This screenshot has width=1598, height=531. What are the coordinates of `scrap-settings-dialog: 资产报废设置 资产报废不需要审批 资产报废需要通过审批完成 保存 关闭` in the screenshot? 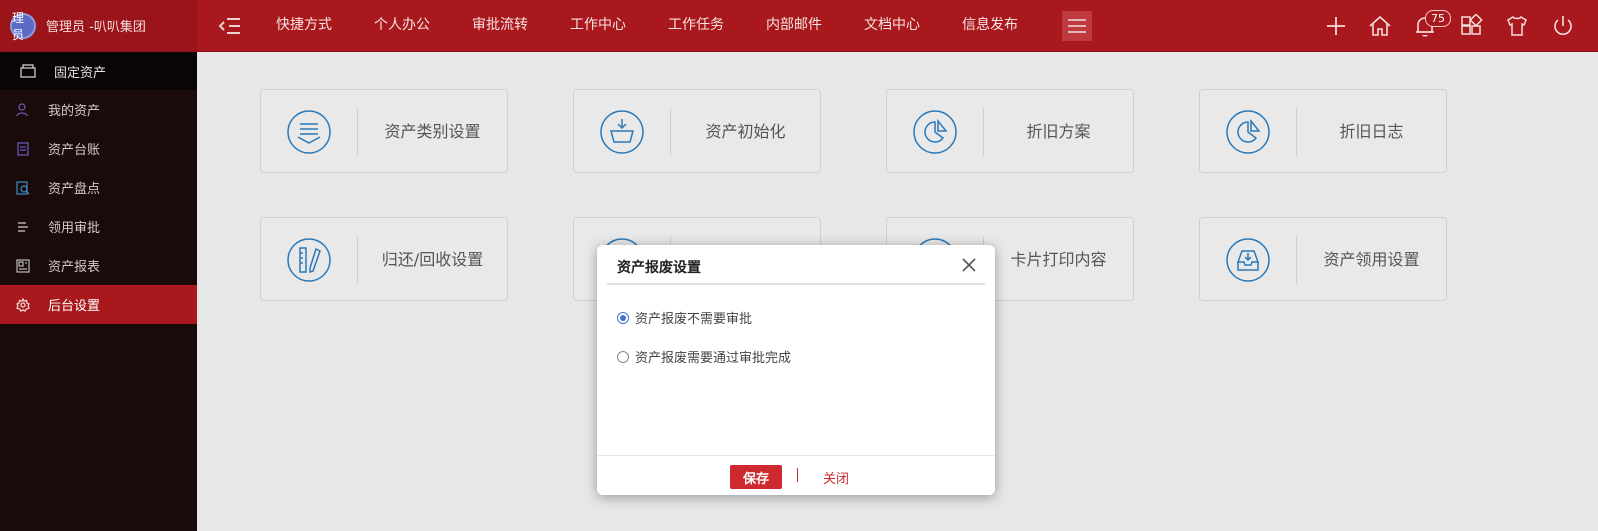 It's located at (796, 370).